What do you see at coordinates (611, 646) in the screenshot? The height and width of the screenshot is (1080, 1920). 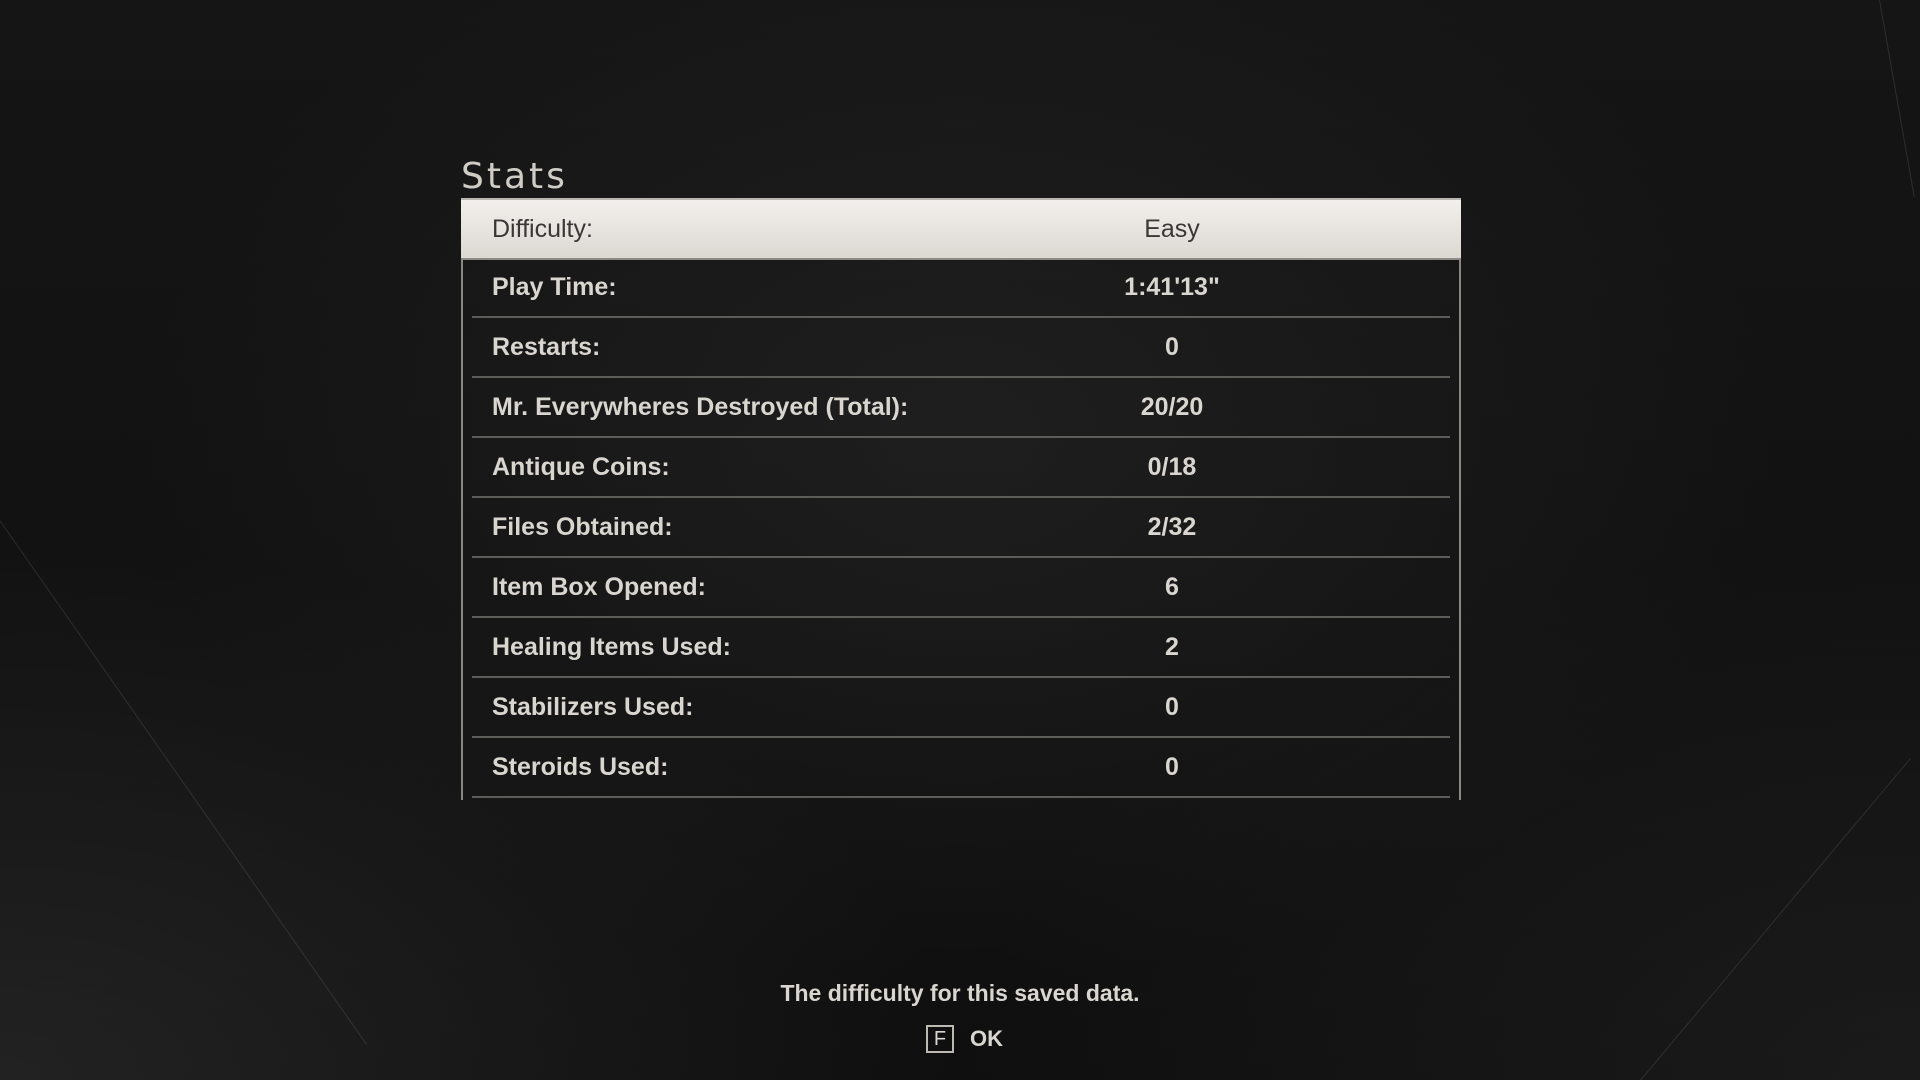 I see `stat-label: Healing Items Used:` at bounding box center [611, 646].